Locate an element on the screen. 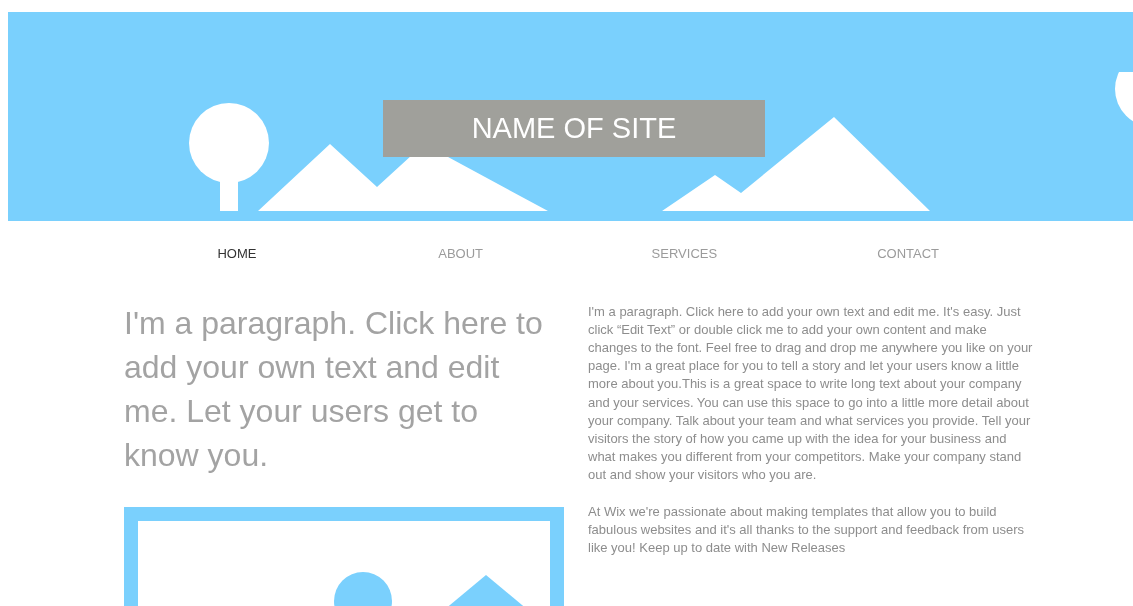 This screenshot has width=1133, height=606. nav-link: HOME is located at coordinates (237, 254).